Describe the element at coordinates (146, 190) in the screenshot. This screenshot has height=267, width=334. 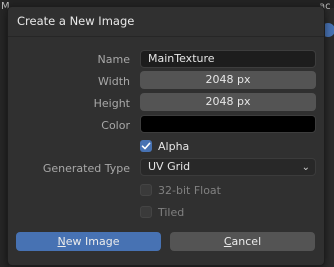
I see `float32-checkbox` at that location.